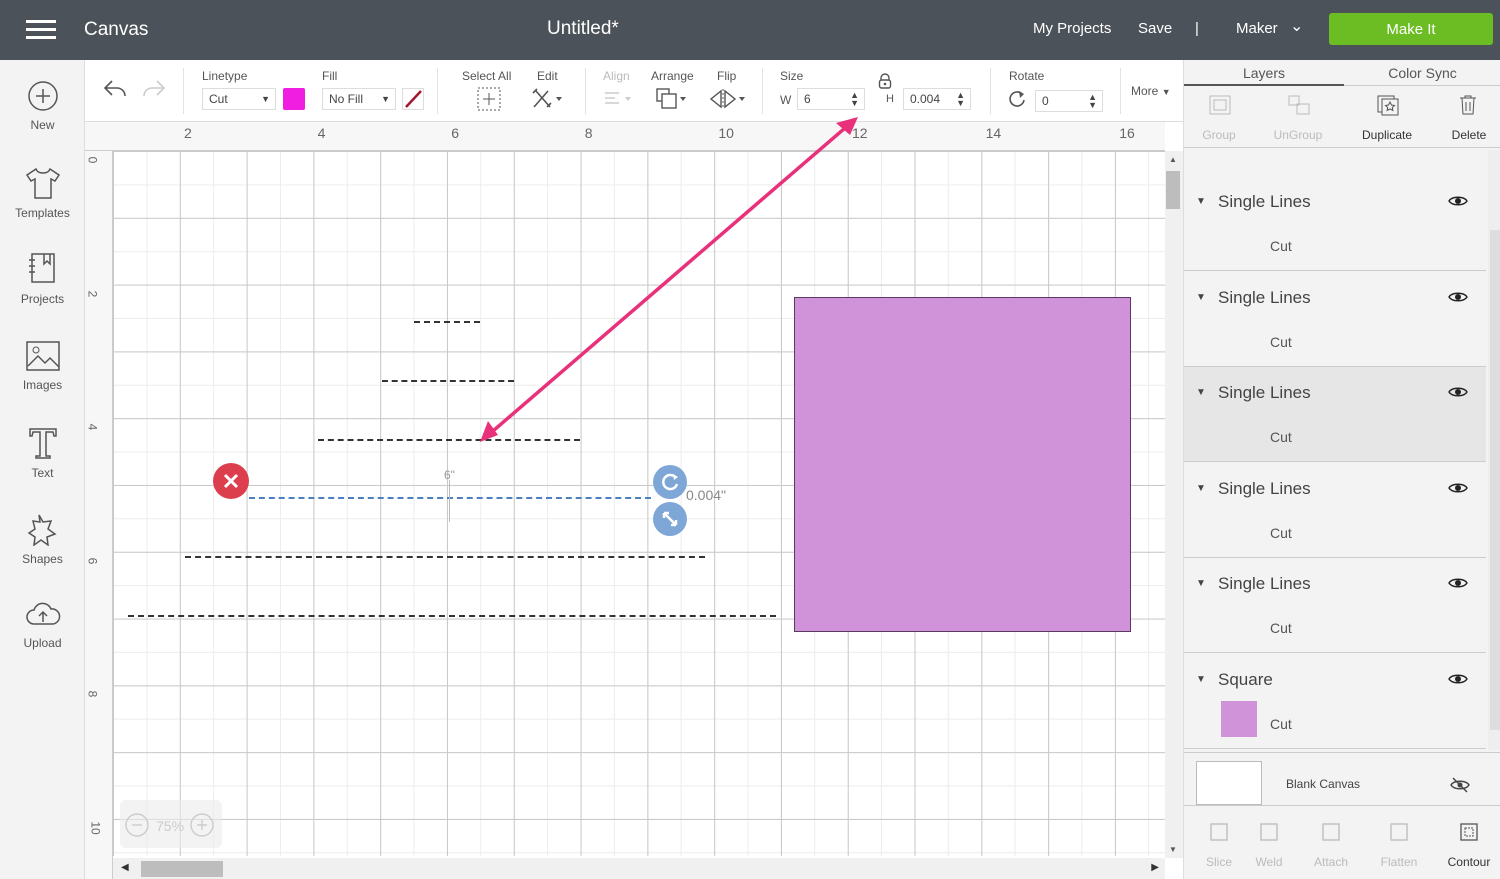 The width and height of the screenshot is (1500, 879). I want to click on divider, so click(990, 91).